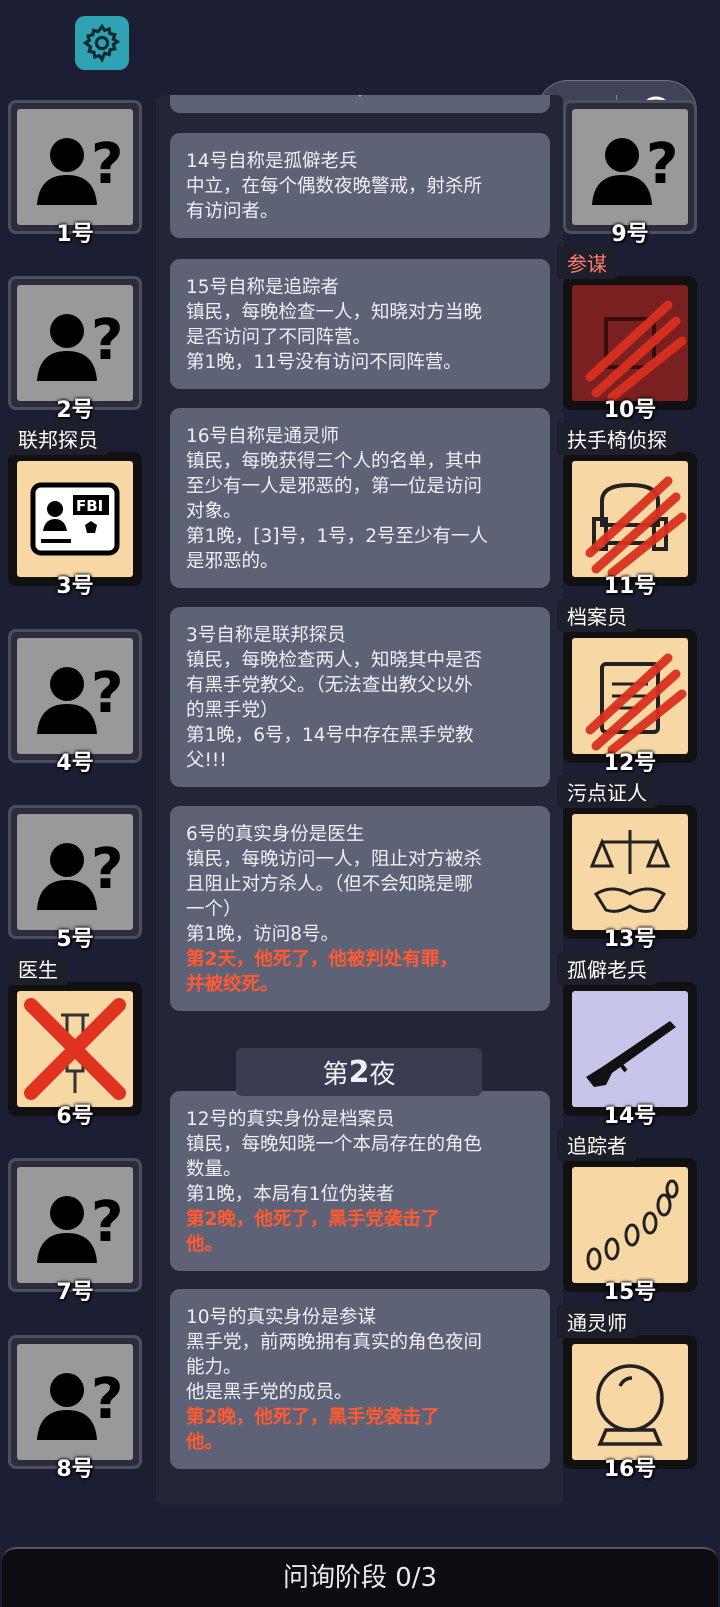 This screenshot has height=1607, width=720. Describe the element at coordinates (75, 702) in the screenshot. I see `player-slot: ? 4号` at that location.